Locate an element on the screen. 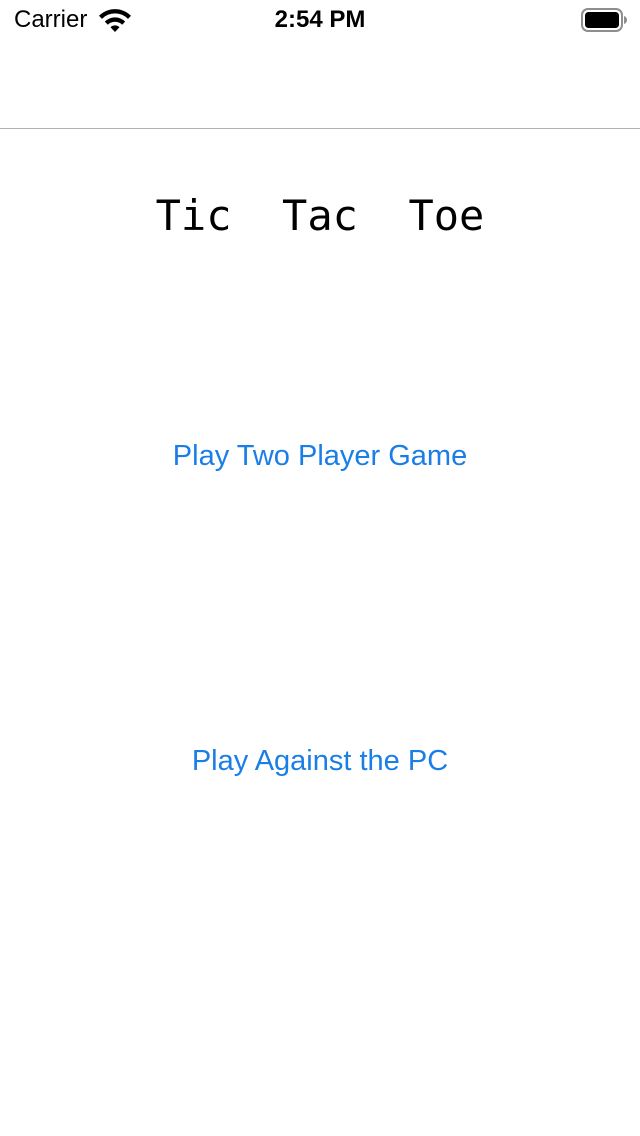 This screenshot has width=640, height=1136. navigation-bar is located at coordinates (320, 84).